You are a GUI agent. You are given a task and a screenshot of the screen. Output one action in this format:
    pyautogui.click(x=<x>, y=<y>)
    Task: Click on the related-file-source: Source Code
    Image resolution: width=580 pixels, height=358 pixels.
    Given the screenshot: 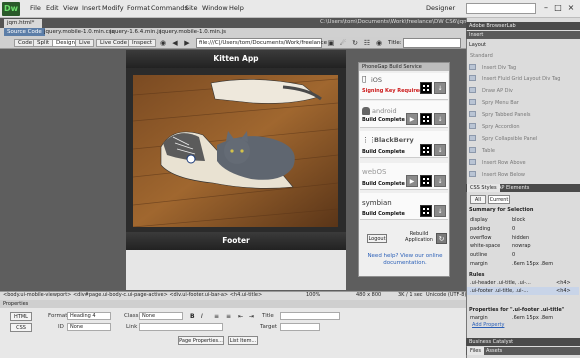 What is the action you would take?
    pyautogui.click(x=24, y=32)
    